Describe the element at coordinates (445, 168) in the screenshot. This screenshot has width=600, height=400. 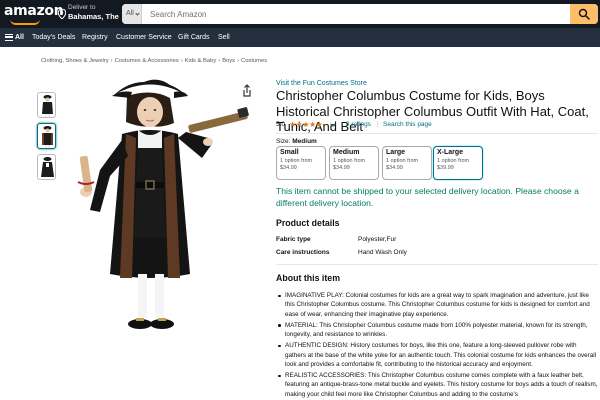
I see `size-price: $39.99` at that location.